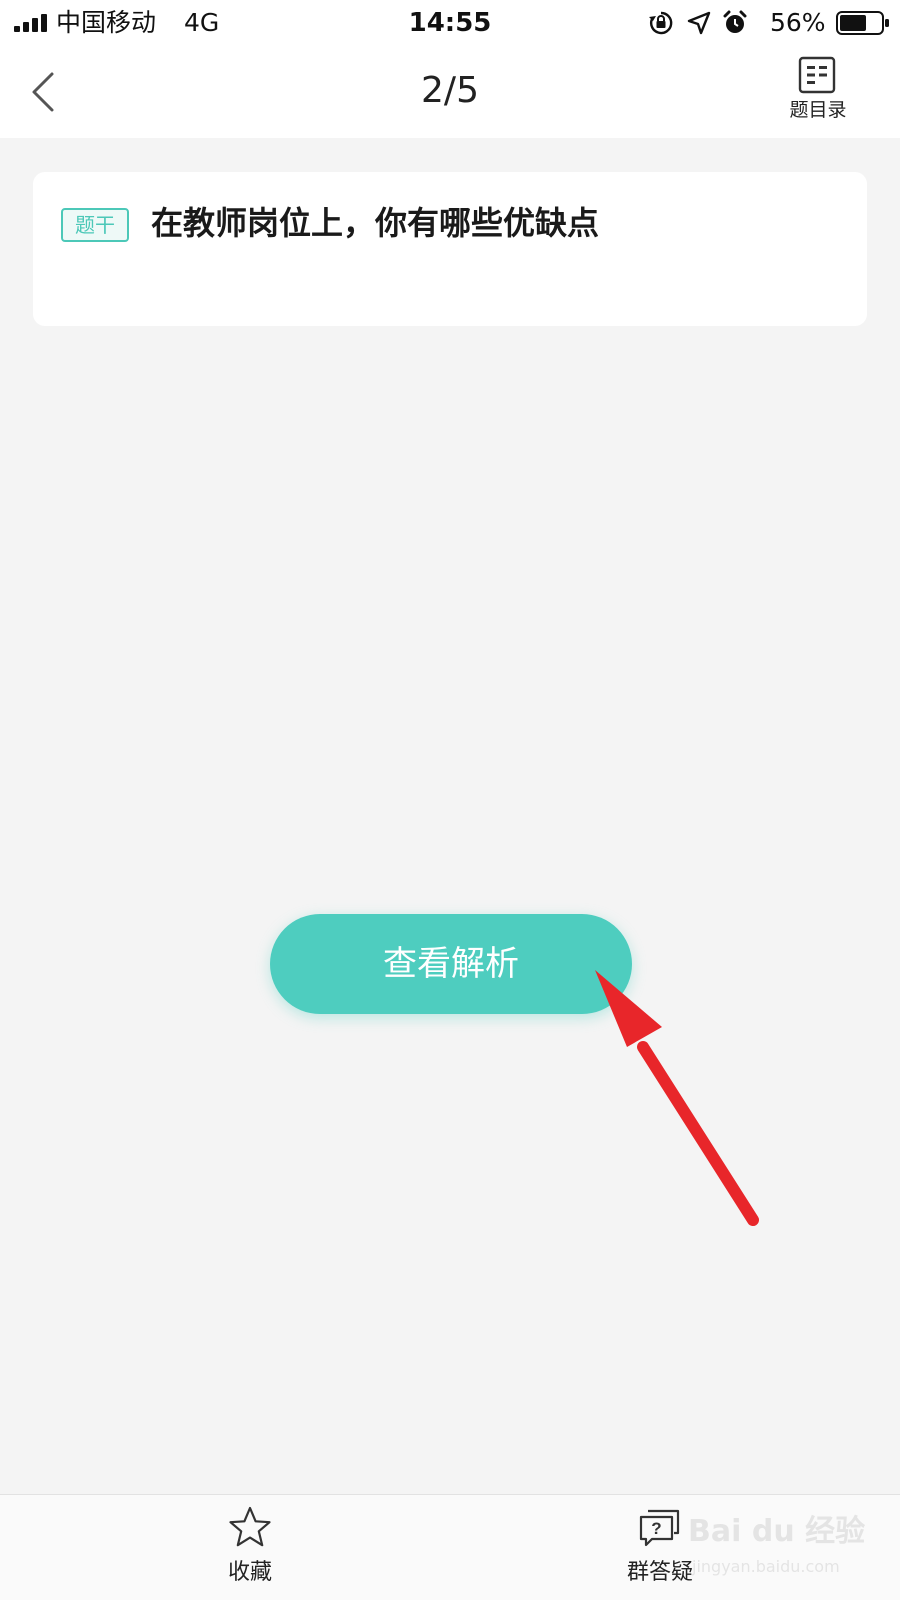 The width and height of the screenshot is (900, 1600). What do you see at coordinates (44, 92) in the screenshot?
I see `chevron-left-icon` at bounding box center [44, 92].